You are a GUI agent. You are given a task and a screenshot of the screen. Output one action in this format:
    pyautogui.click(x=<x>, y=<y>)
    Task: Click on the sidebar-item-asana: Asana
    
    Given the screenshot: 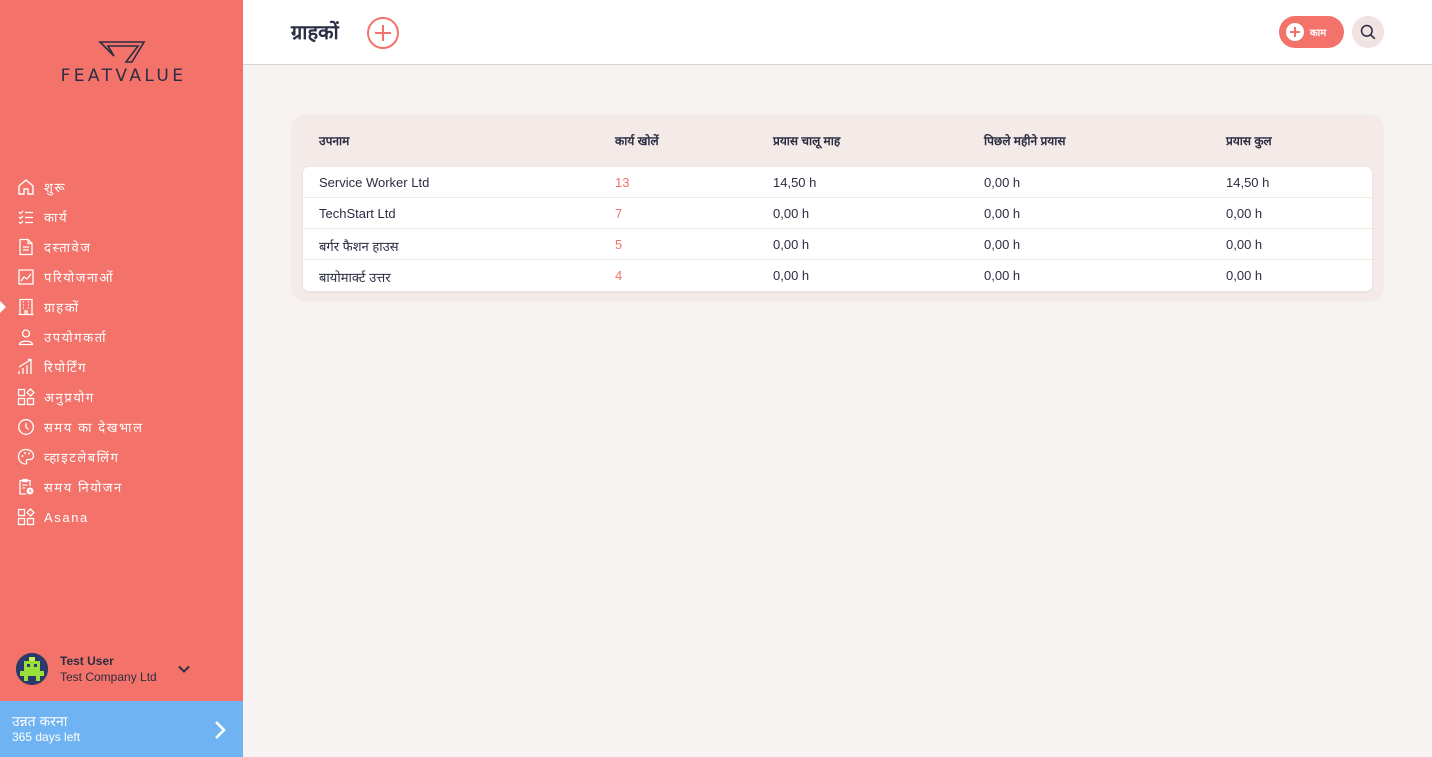 What is the action you would take?
    pyautogui.click(x=121, y=517)
    